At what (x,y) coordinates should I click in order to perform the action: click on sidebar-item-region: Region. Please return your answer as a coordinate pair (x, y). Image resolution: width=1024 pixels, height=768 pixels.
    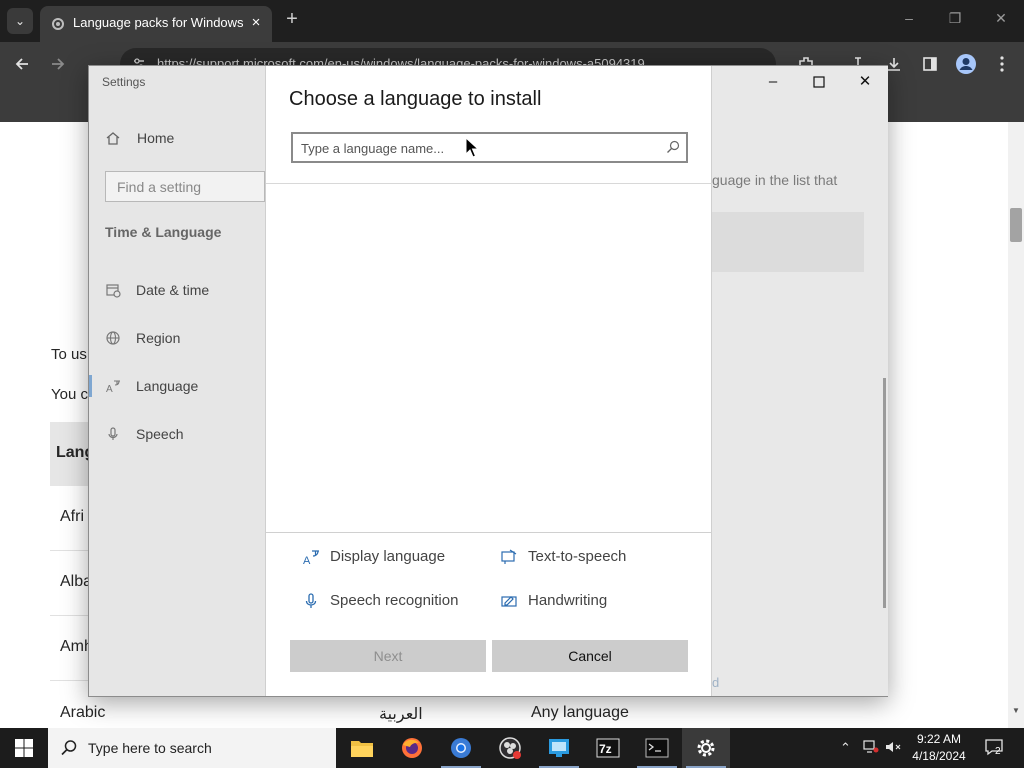
    Looking at the image, I should click on (177, 340).